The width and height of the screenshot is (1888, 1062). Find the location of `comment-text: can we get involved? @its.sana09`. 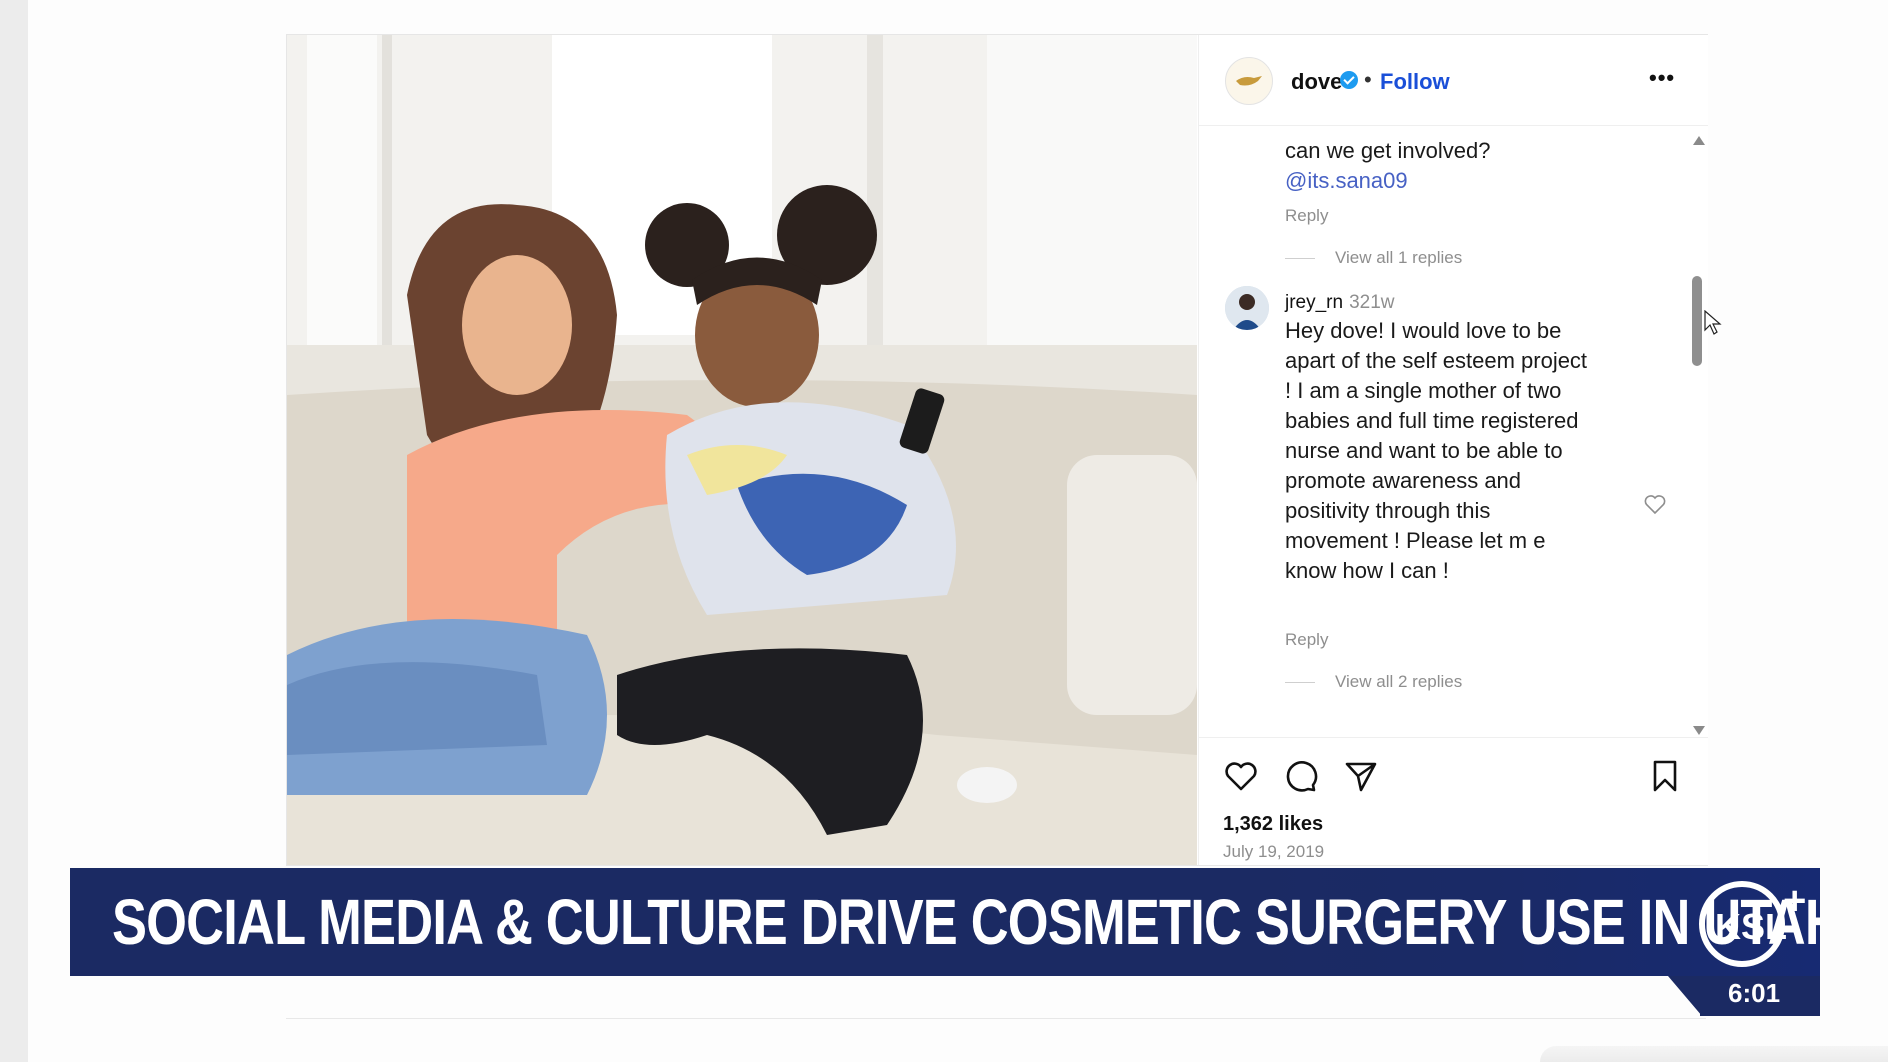

comment-text: can we get involved? @its.sana09 is located at coordinates (1387, 166).